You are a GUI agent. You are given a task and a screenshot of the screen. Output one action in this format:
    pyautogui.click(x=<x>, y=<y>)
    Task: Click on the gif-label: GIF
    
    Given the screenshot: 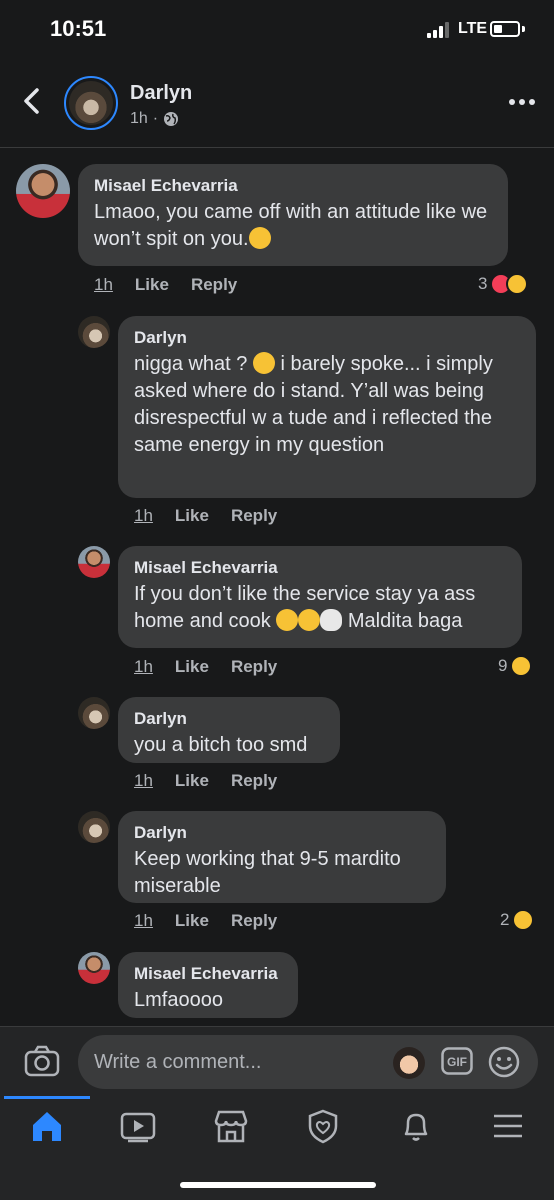 What is the action you would take?
    pyautogui.click(x=457, y=1062)
    